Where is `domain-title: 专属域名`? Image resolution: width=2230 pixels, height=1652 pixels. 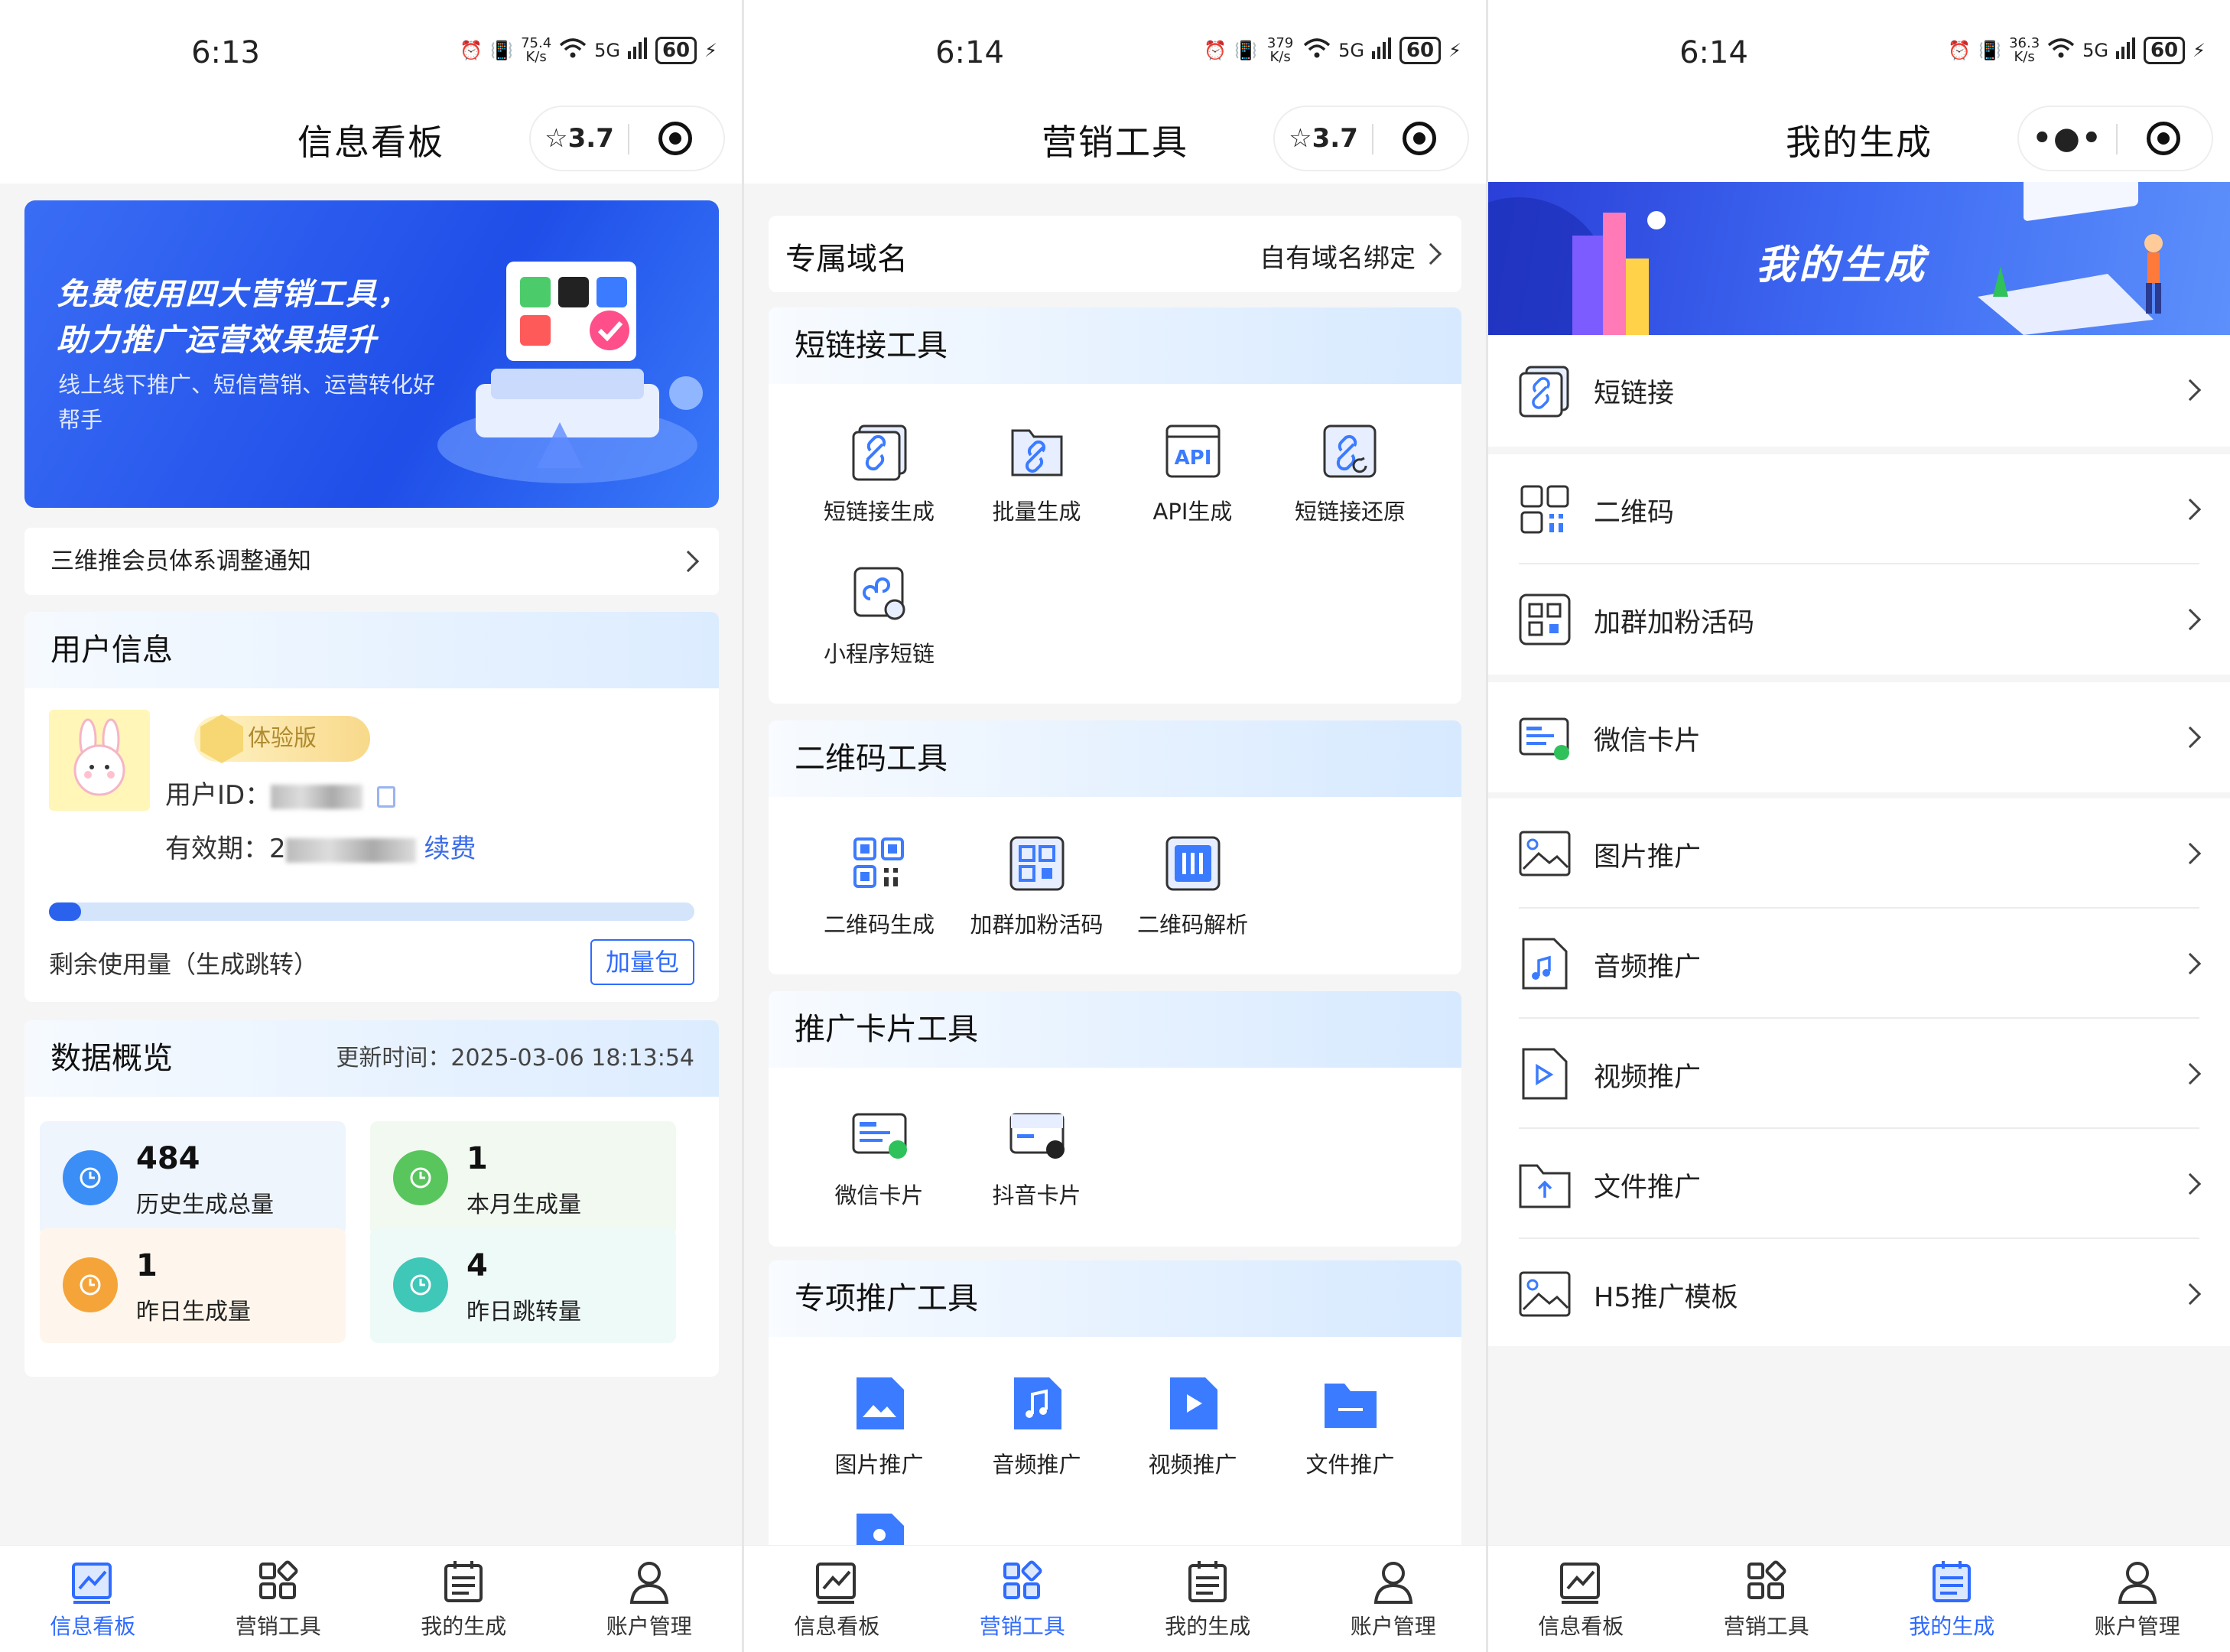
domain-title: 专属域名 is located at coordinates (847, 260).